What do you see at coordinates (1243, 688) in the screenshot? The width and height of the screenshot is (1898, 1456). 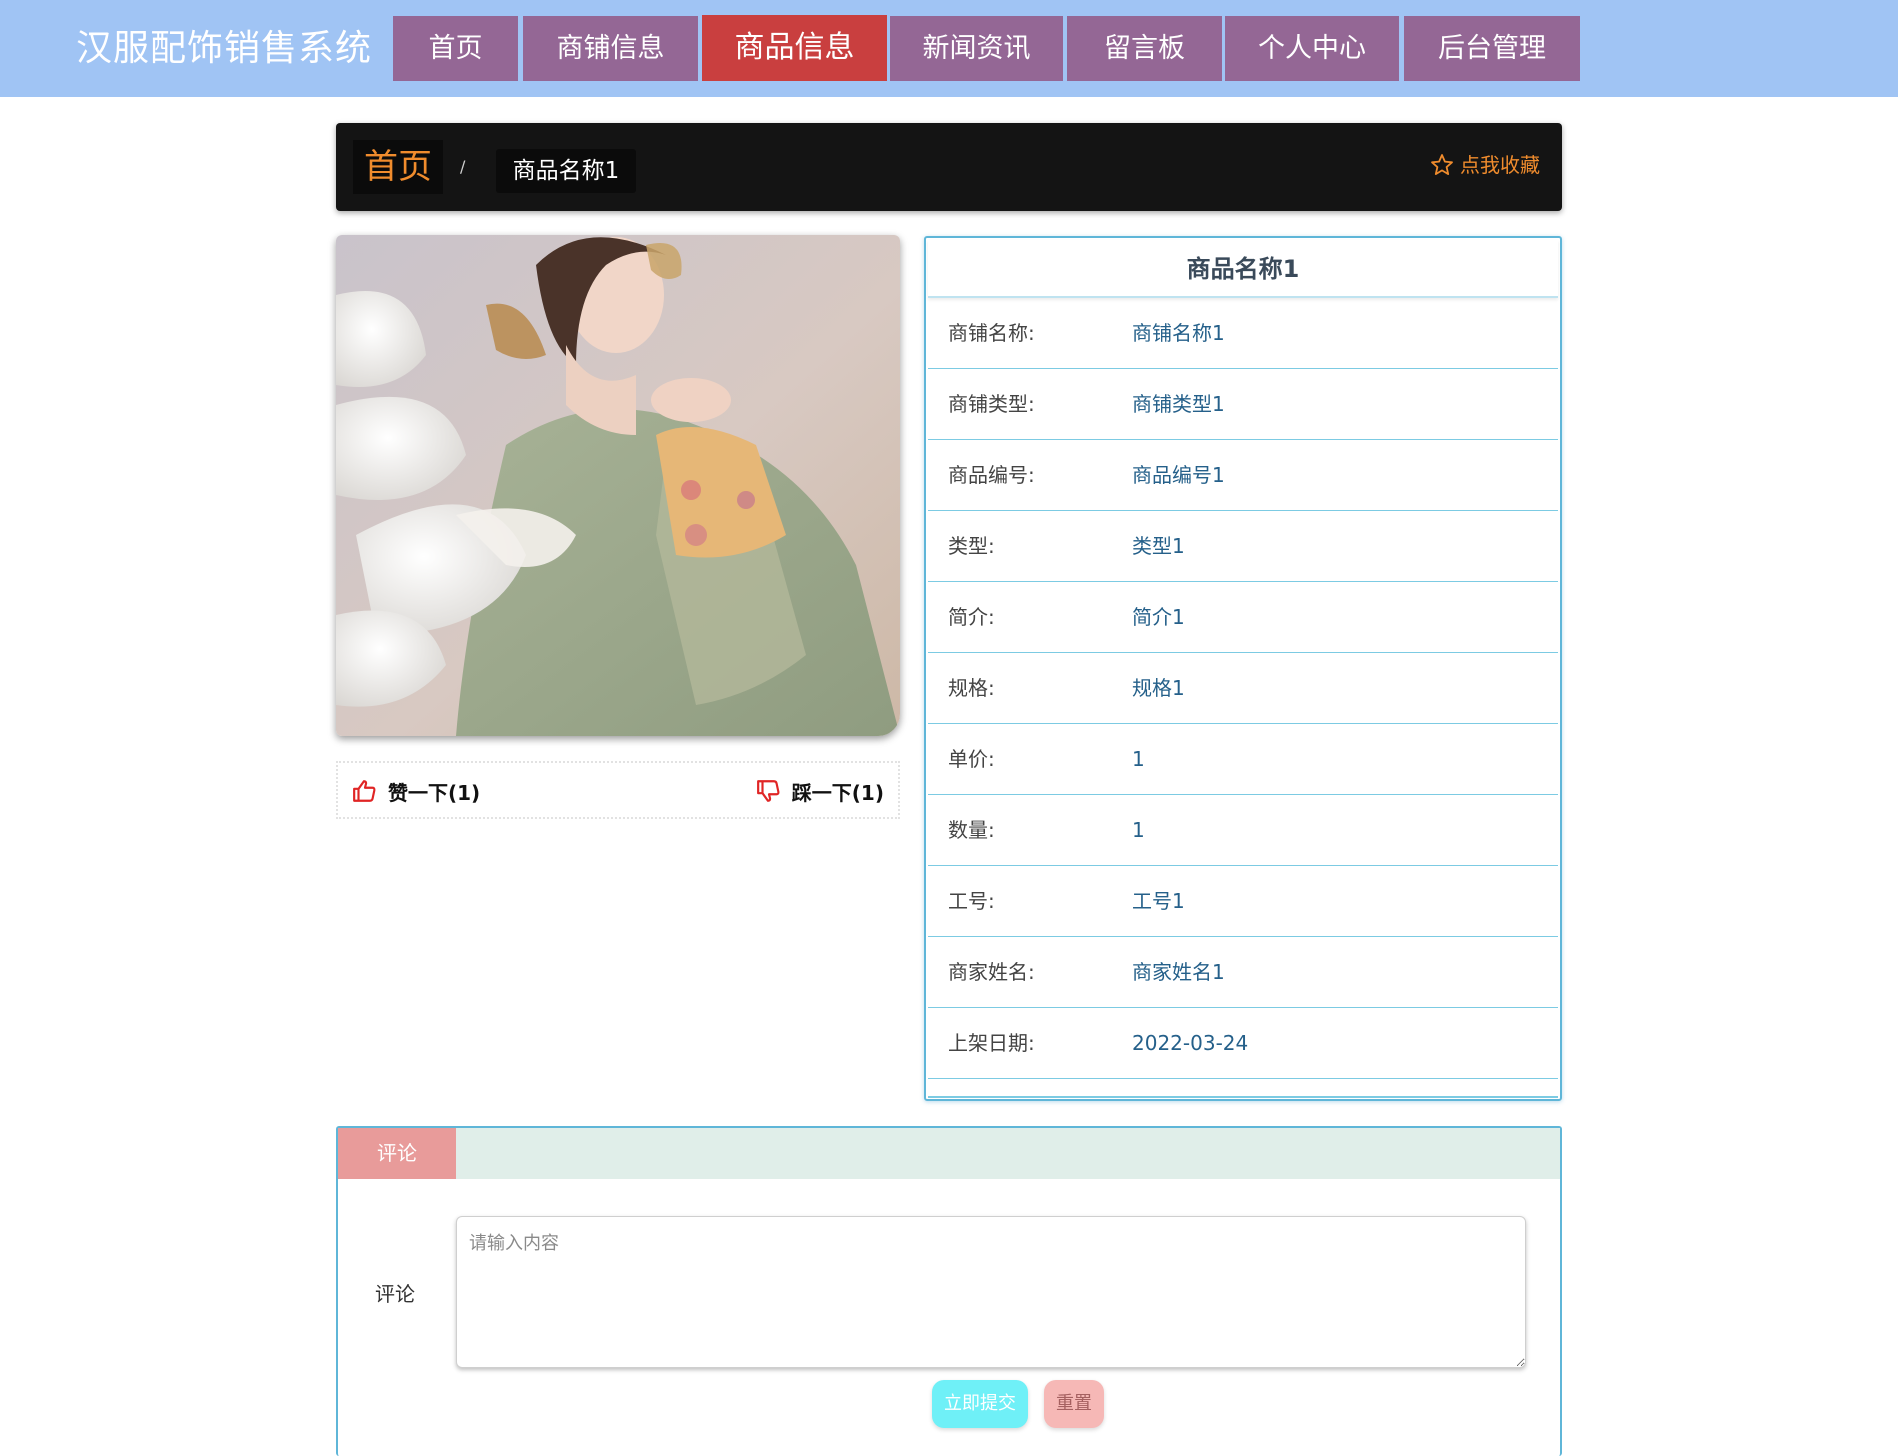 I see `detail-row-spec: 规格: 规格1` at bounding box center [1243, 688].